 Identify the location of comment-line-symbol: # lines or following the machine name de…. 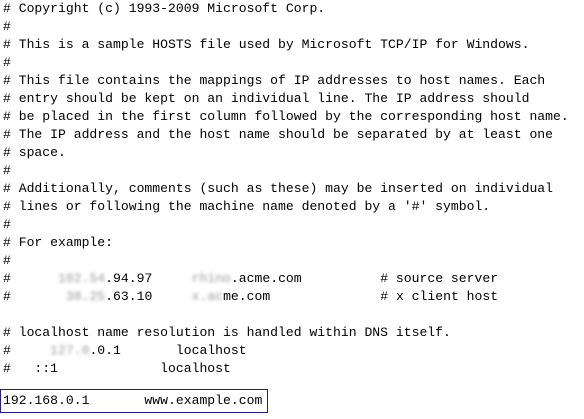
(247, 206).